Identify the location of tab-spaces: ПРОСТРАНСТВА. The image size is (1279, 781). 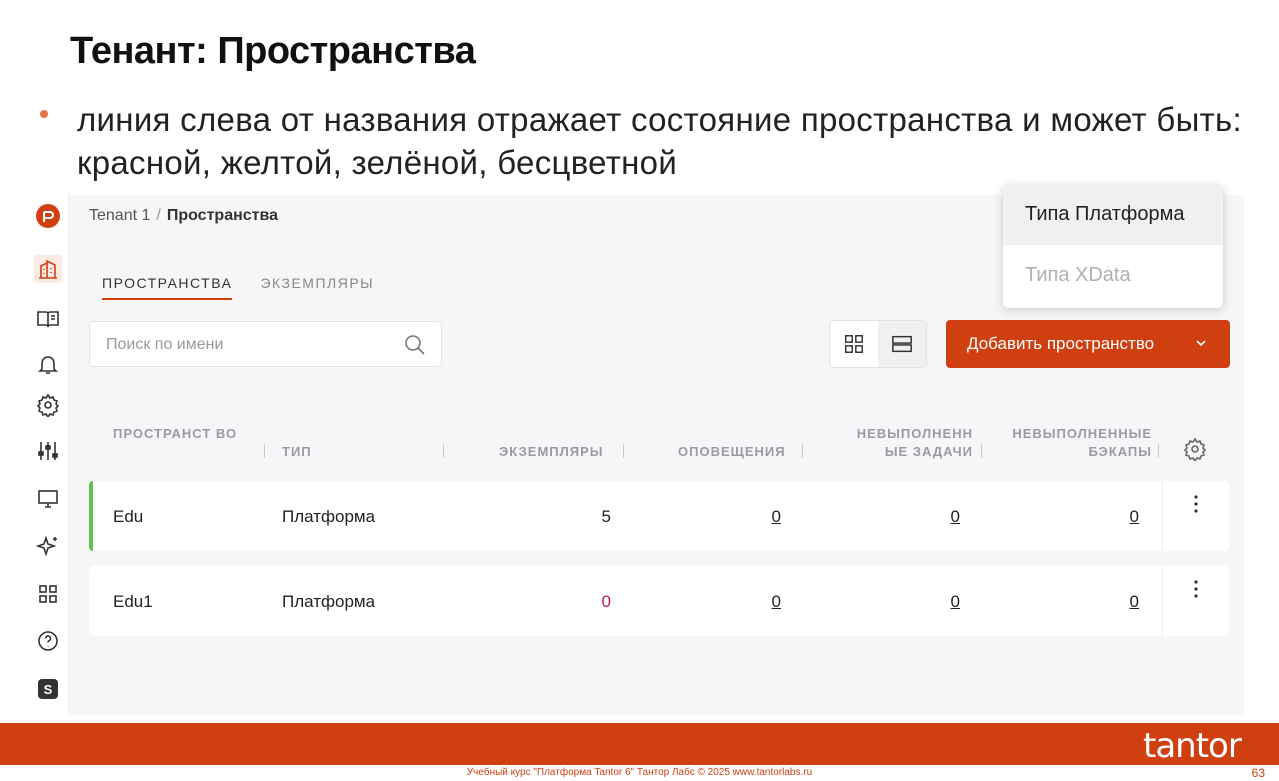
(167, 287).